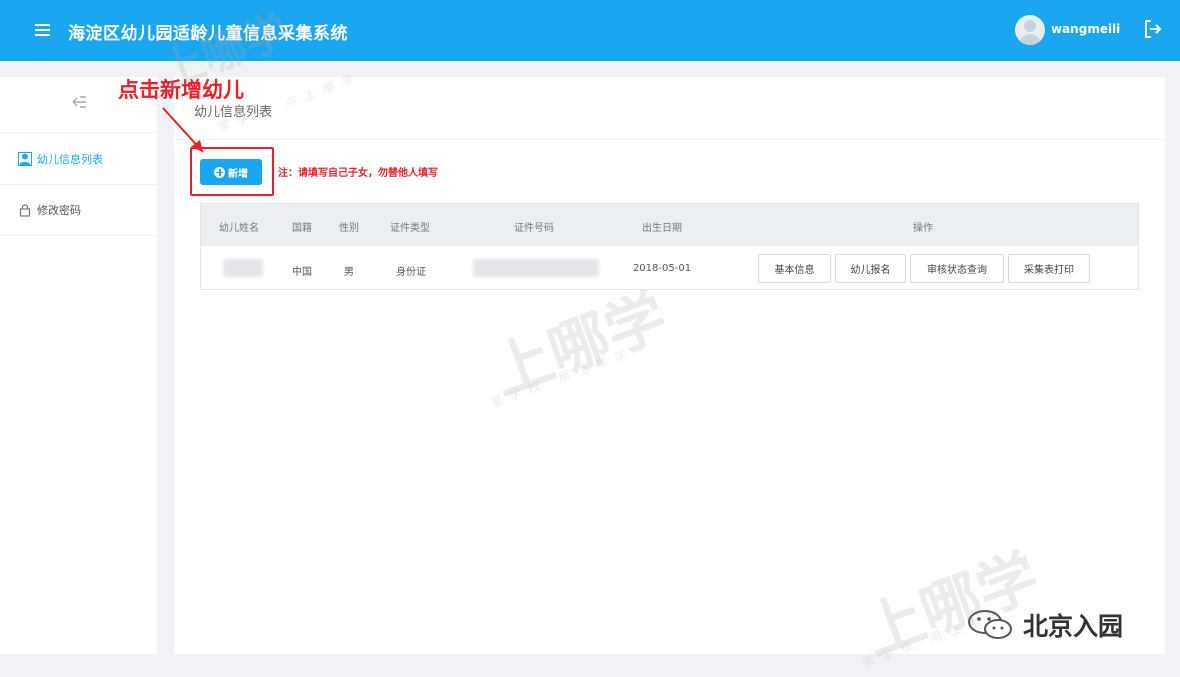 The height and width of the screenshot is (677, 1180). What do you see at coordinates (534, 228) in the screenshot?
I see `header-id-number: 证件号码` at bounding box center [534, 228].